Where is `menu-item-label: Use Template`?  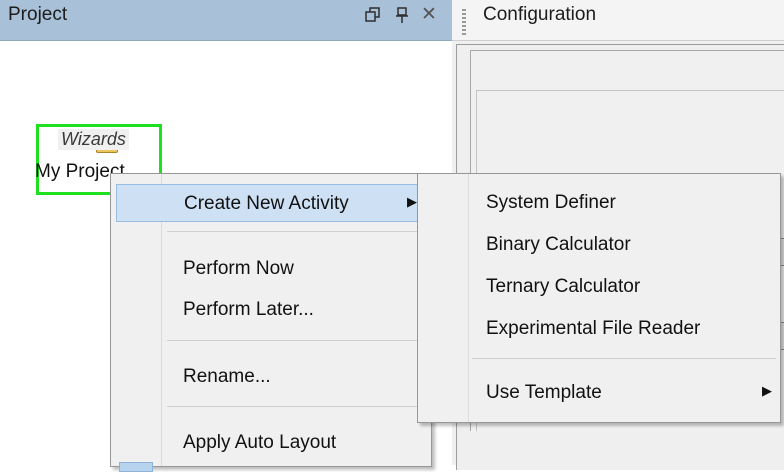 menu-item-label: Use Template is located at coordinates (544, 392).